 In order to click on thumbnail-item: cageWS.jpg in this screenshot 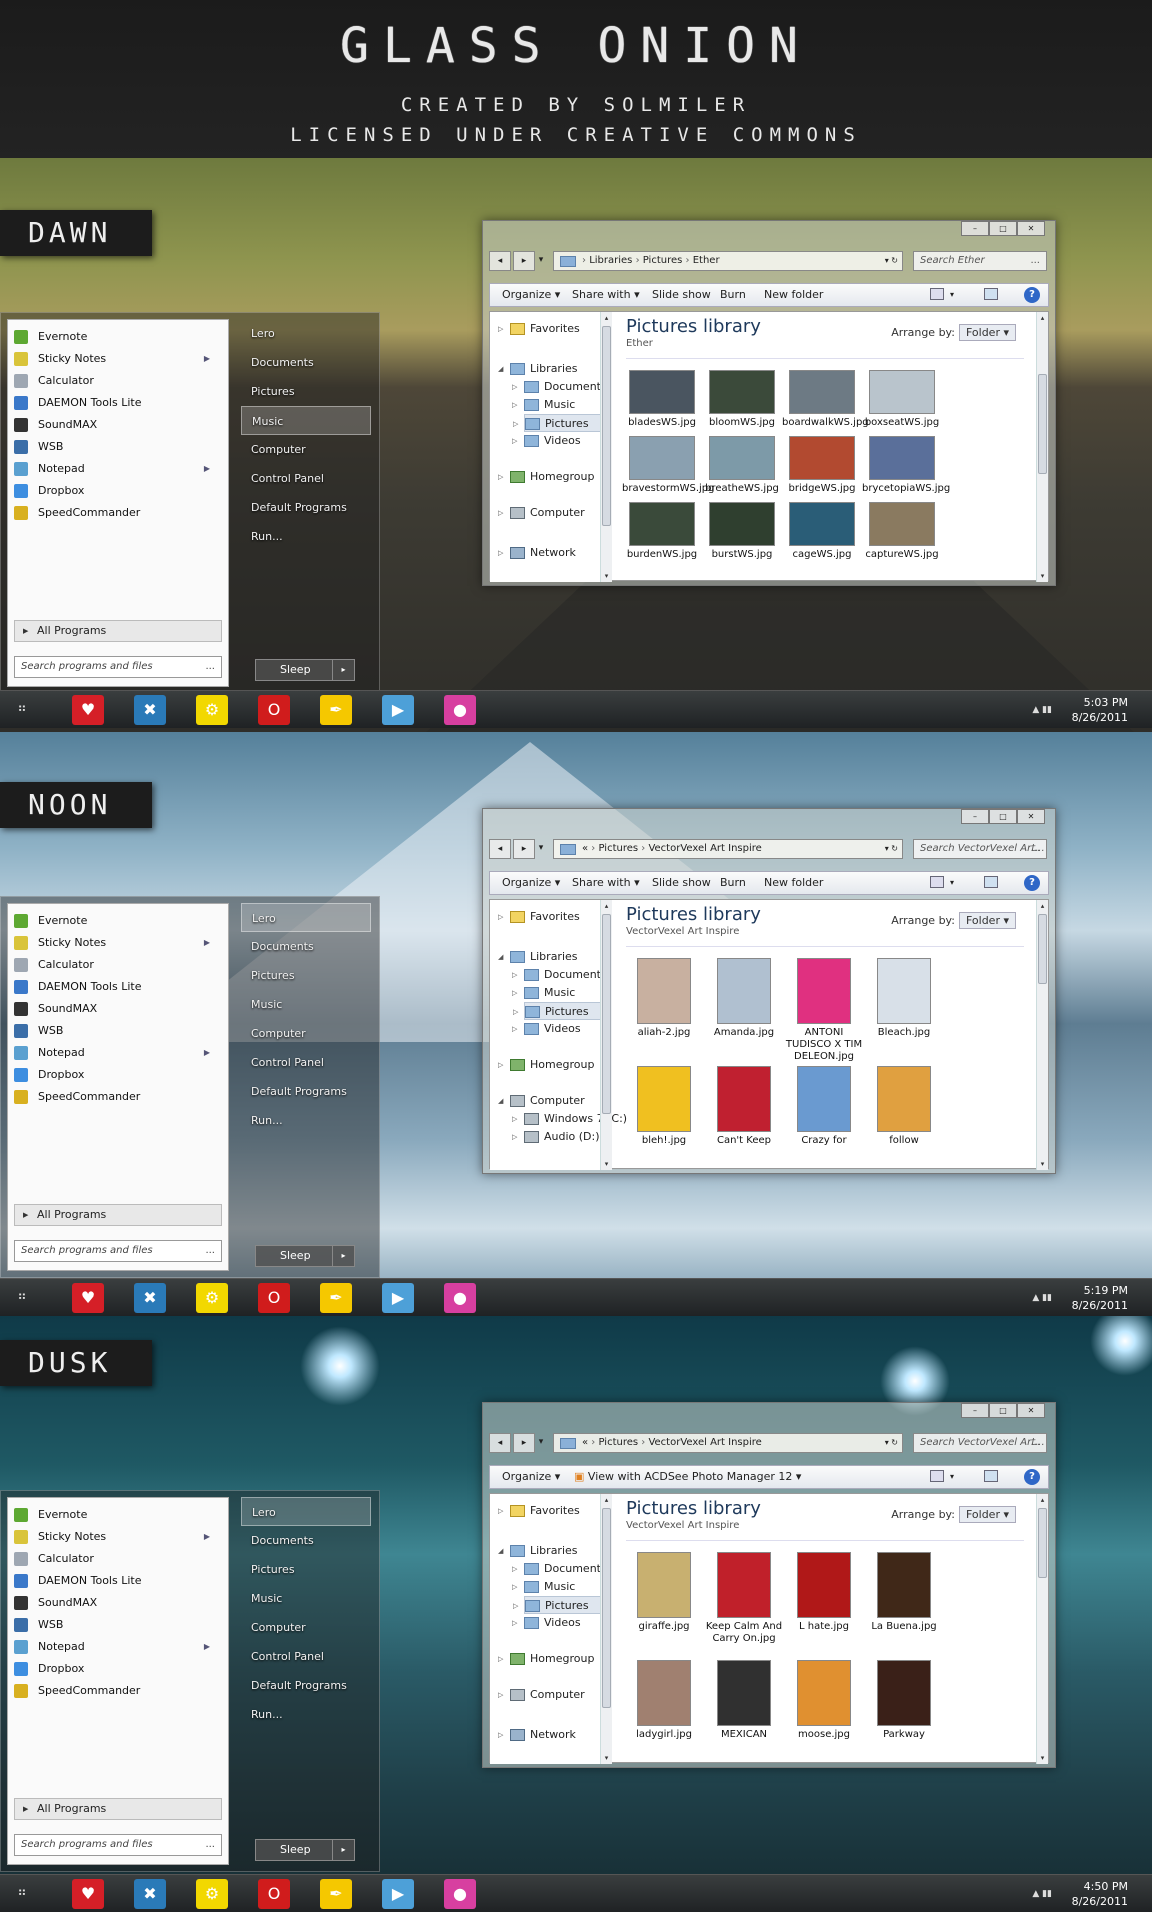, I will do `click(822, 531)`.